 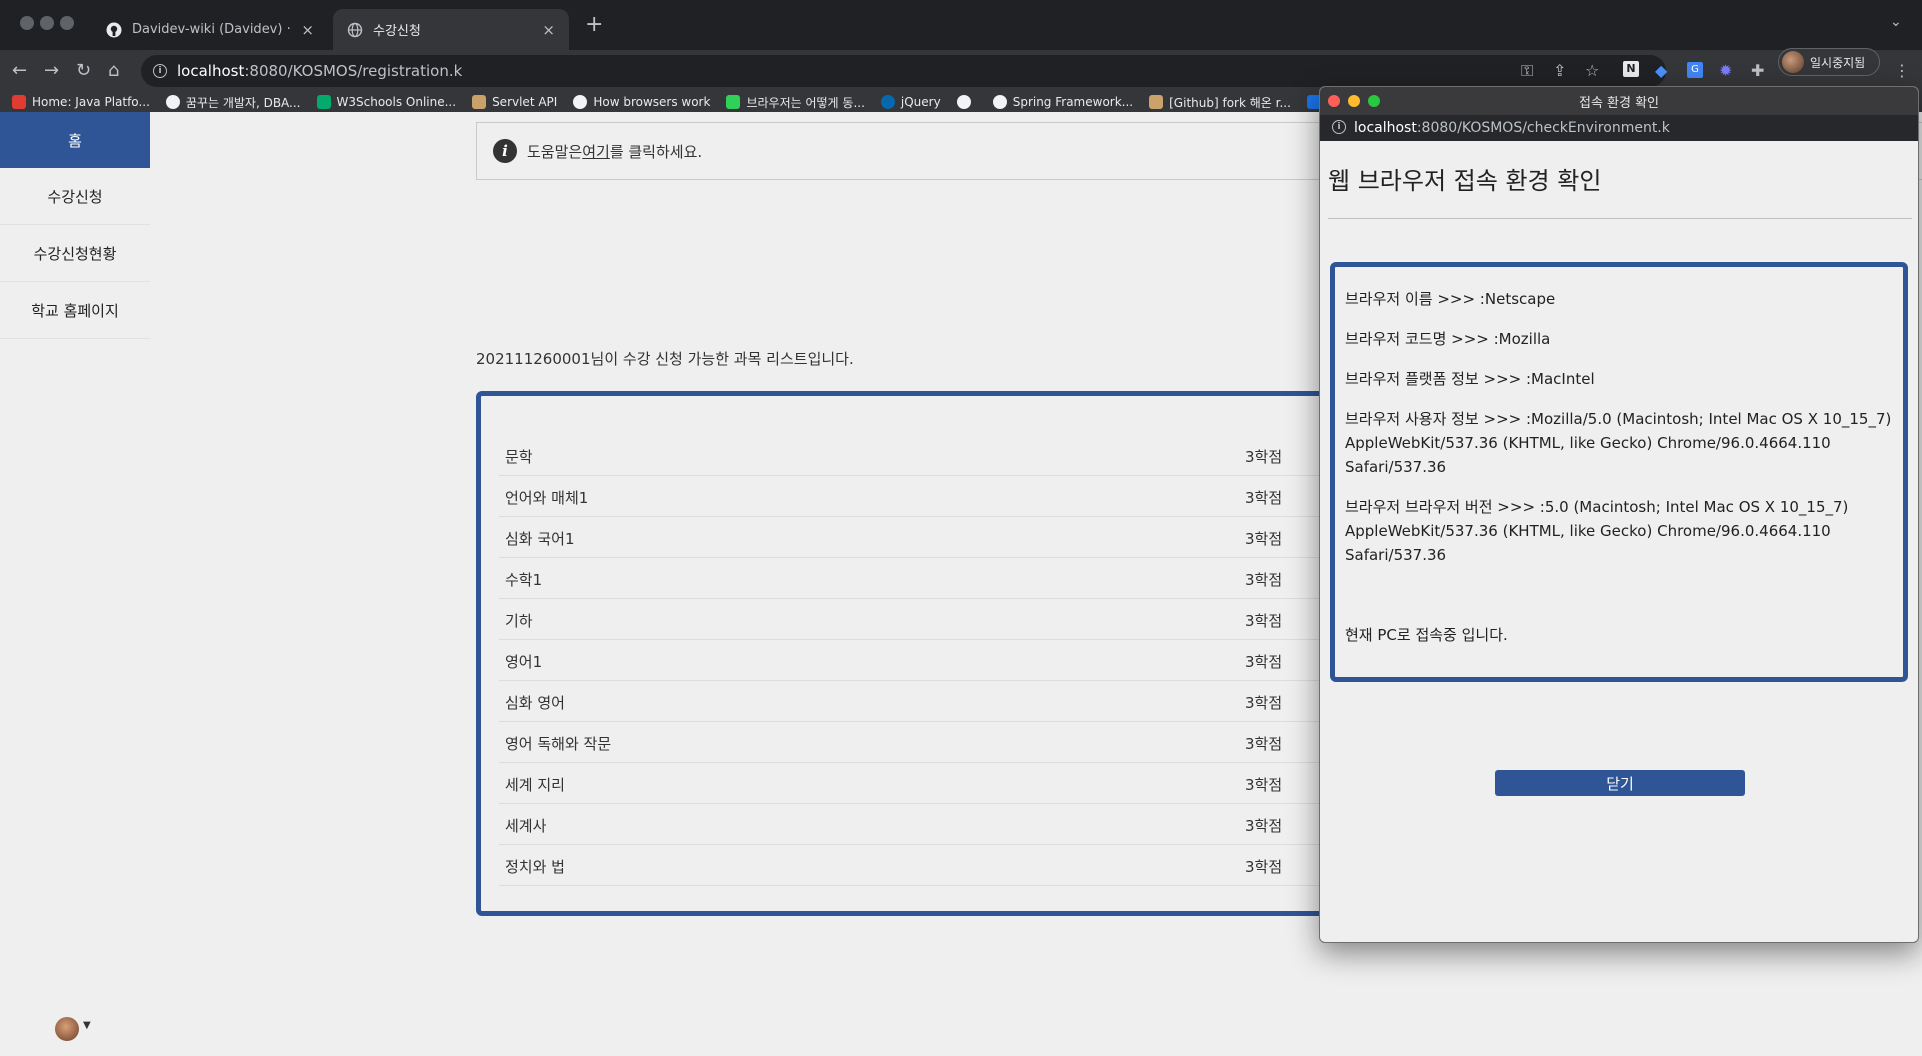 What do you see at coordinates (27, 23) in the screenshot?
I see `window-close-dot` at bounding box center [27, 23].